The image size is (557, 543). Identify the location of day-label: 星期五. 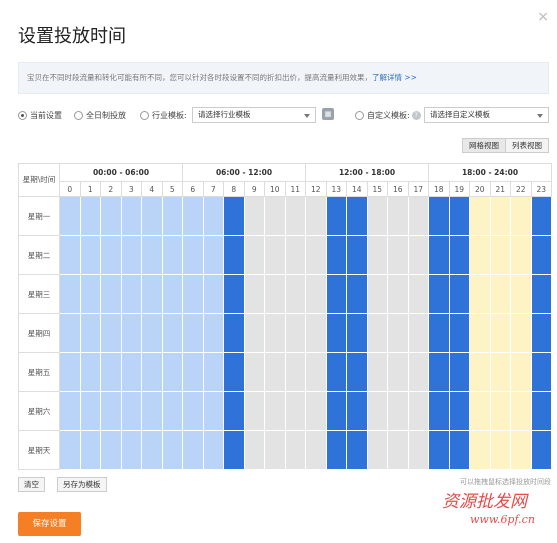
(39, 372).